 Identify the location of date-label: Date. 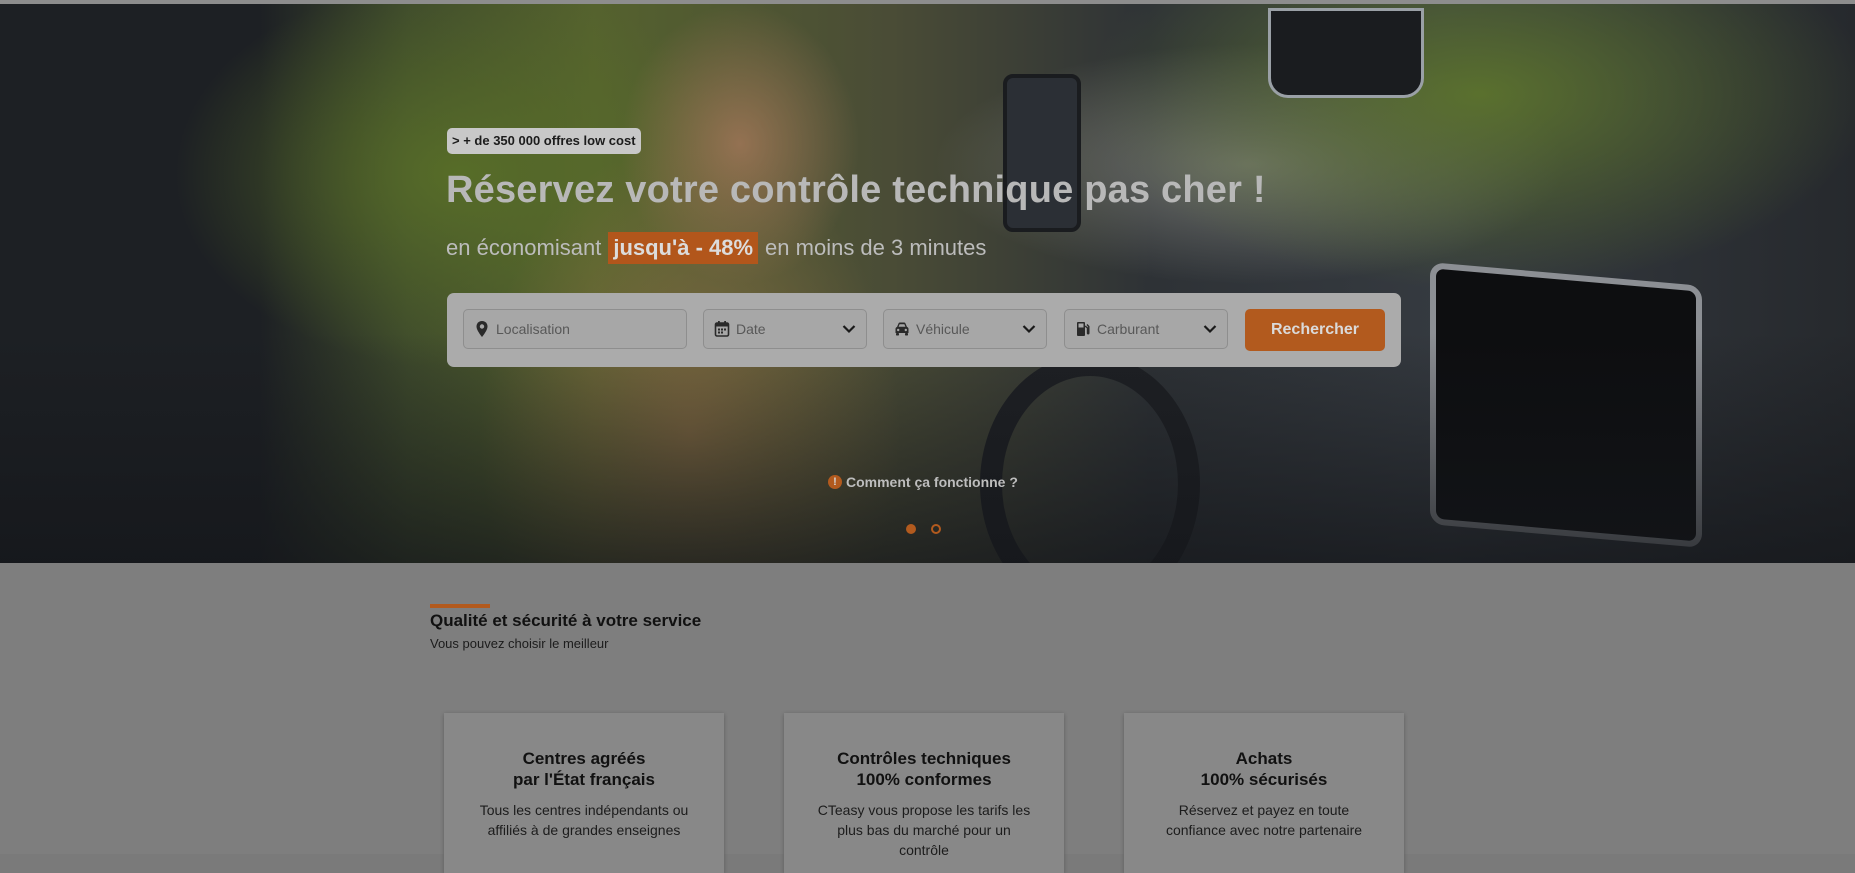
(751, 329).